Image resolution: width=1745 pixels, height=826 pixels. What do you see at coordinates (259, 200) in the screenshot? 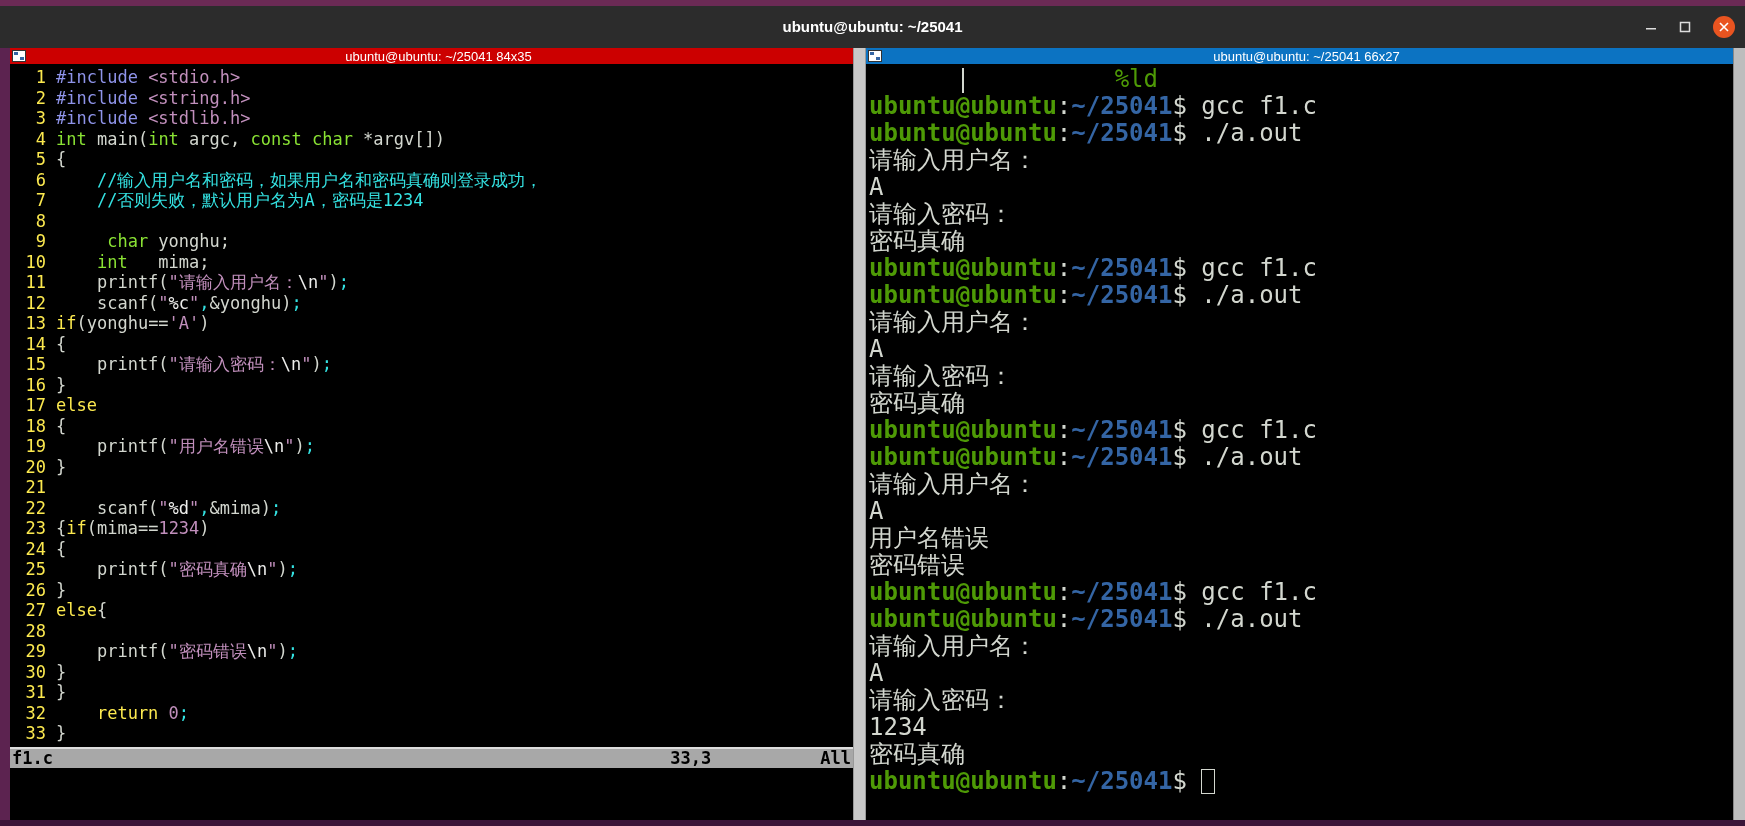
I see `code-line: //否则失败，默认用户名为A，密码是1234` at bounding box center [259, 200].